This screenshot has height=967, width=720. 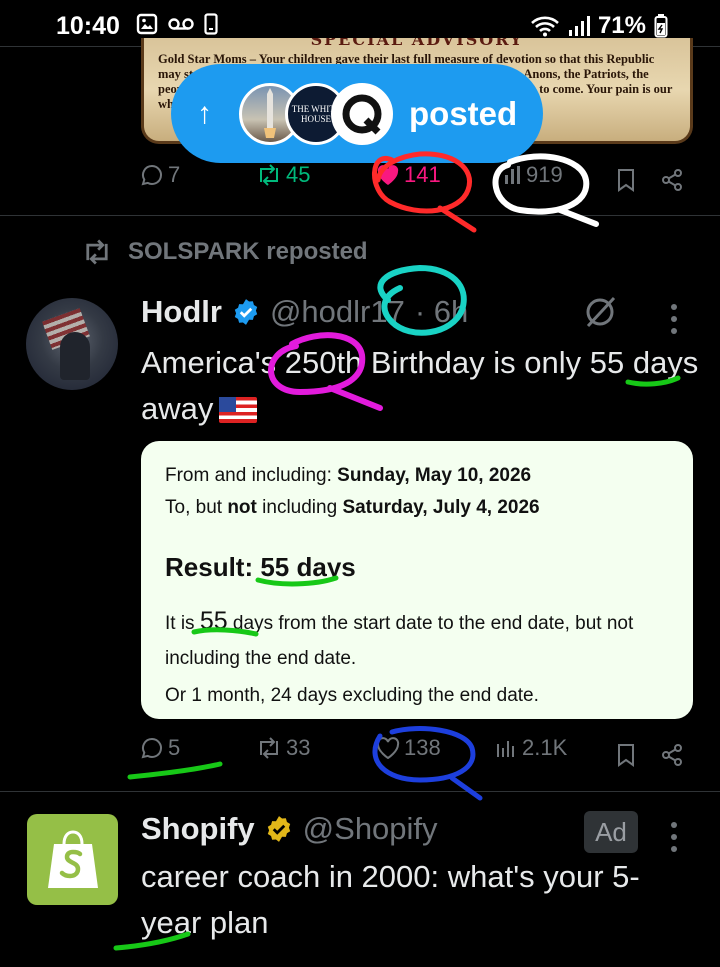 What do you see at coordinates (181, 24) in the screenshot?
I see `voicemail-icon` at bounding box center [181, 24].